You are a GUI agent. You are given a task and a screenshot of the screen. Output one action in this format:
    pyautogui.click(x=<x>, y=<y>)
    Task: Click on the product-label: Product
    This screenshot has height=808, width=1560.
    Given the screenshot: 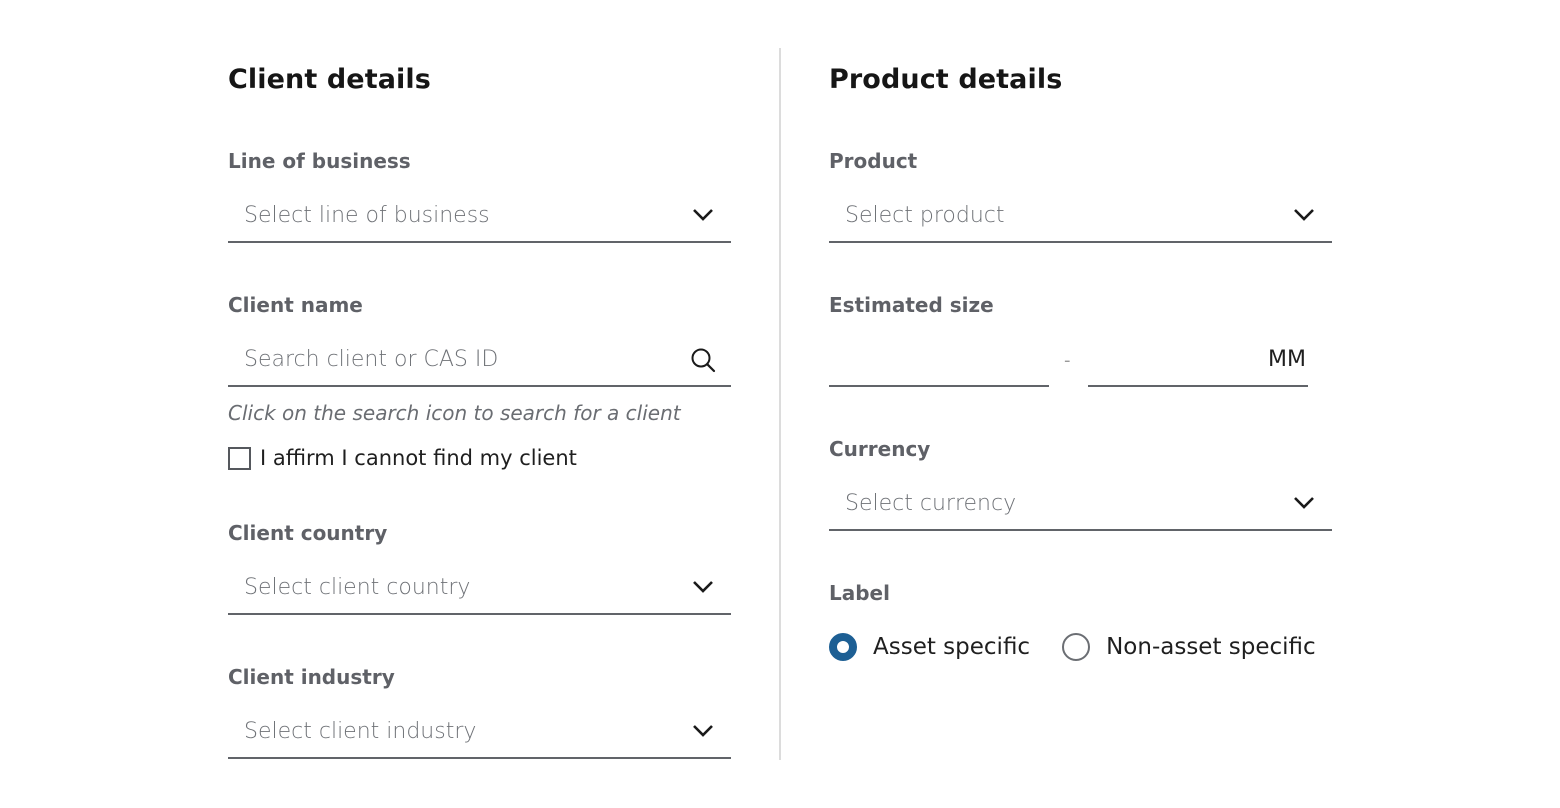 What is the action you would take?
    pyautogui.click(x=873, y=161)
    